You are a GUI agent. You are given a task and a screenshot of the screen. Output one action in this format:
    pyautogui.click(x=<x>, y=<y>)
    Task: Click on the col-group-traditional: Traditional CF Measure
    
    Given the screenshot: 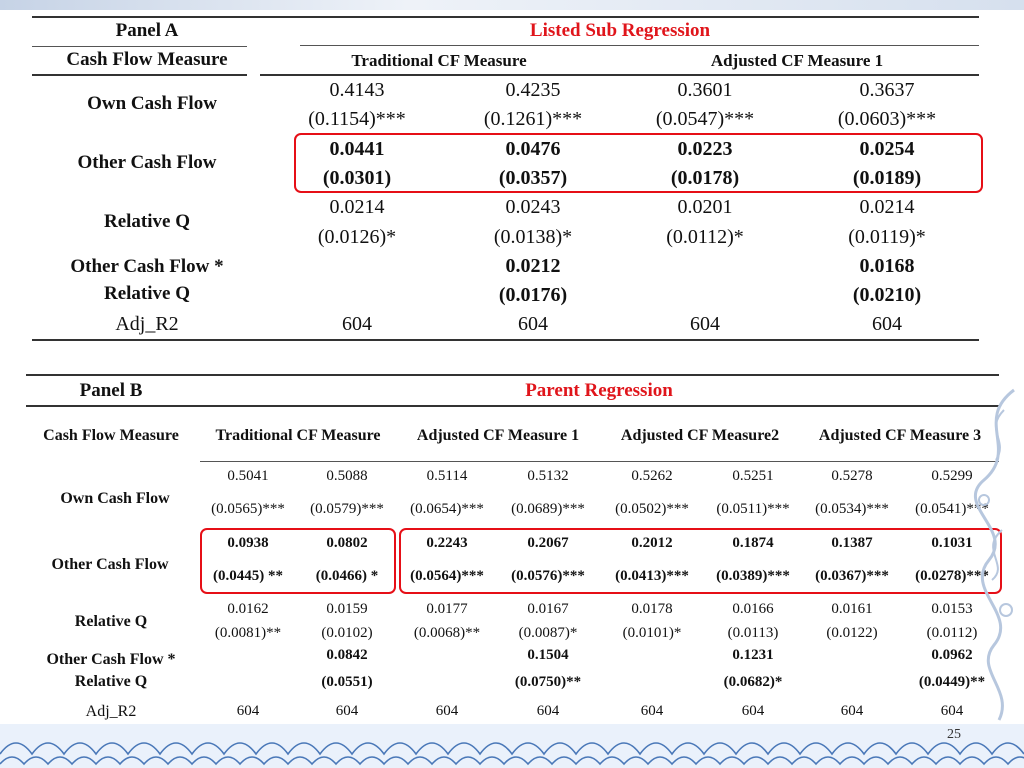 What is the action you would take?
    pyautogui.click(x=298, y=435)
    